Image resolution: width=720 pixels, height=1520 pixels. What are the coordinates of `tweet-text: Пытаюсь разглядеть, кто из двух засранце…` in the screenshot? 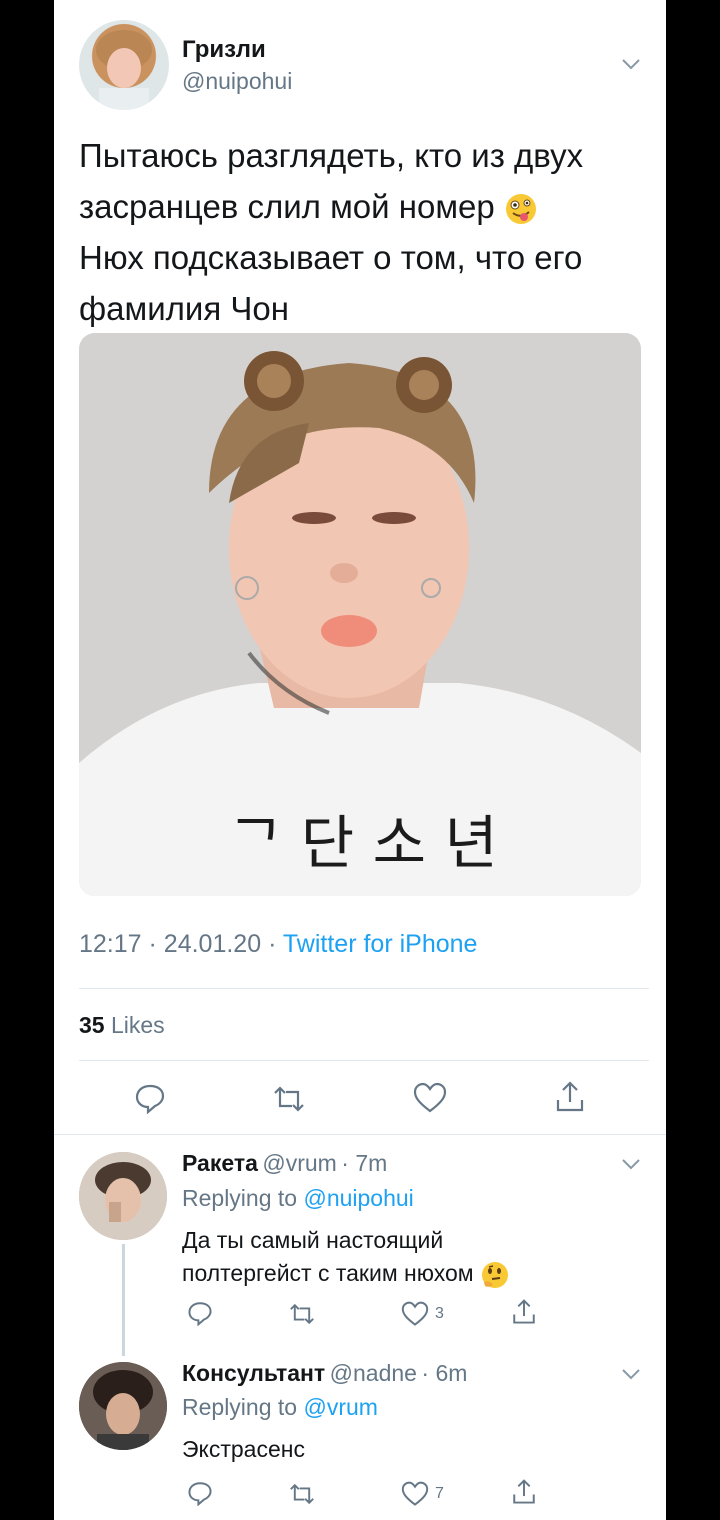 It's located at (364, 232).